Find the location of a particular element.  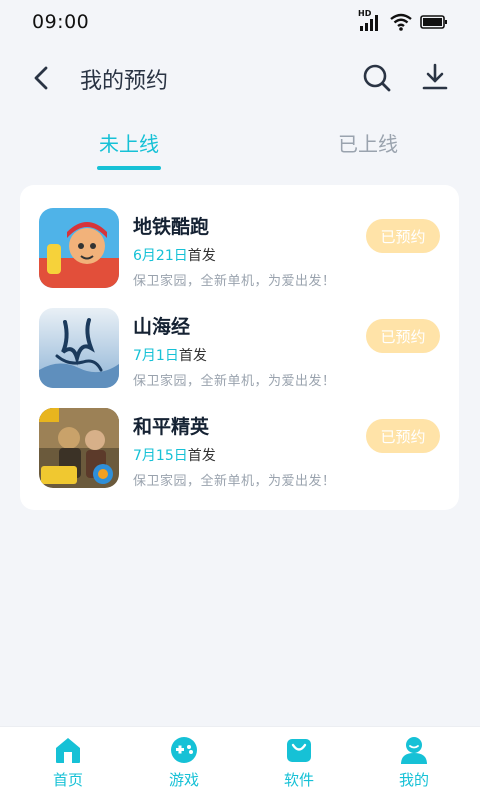

bag-icon is located at coordinates (299, 750).